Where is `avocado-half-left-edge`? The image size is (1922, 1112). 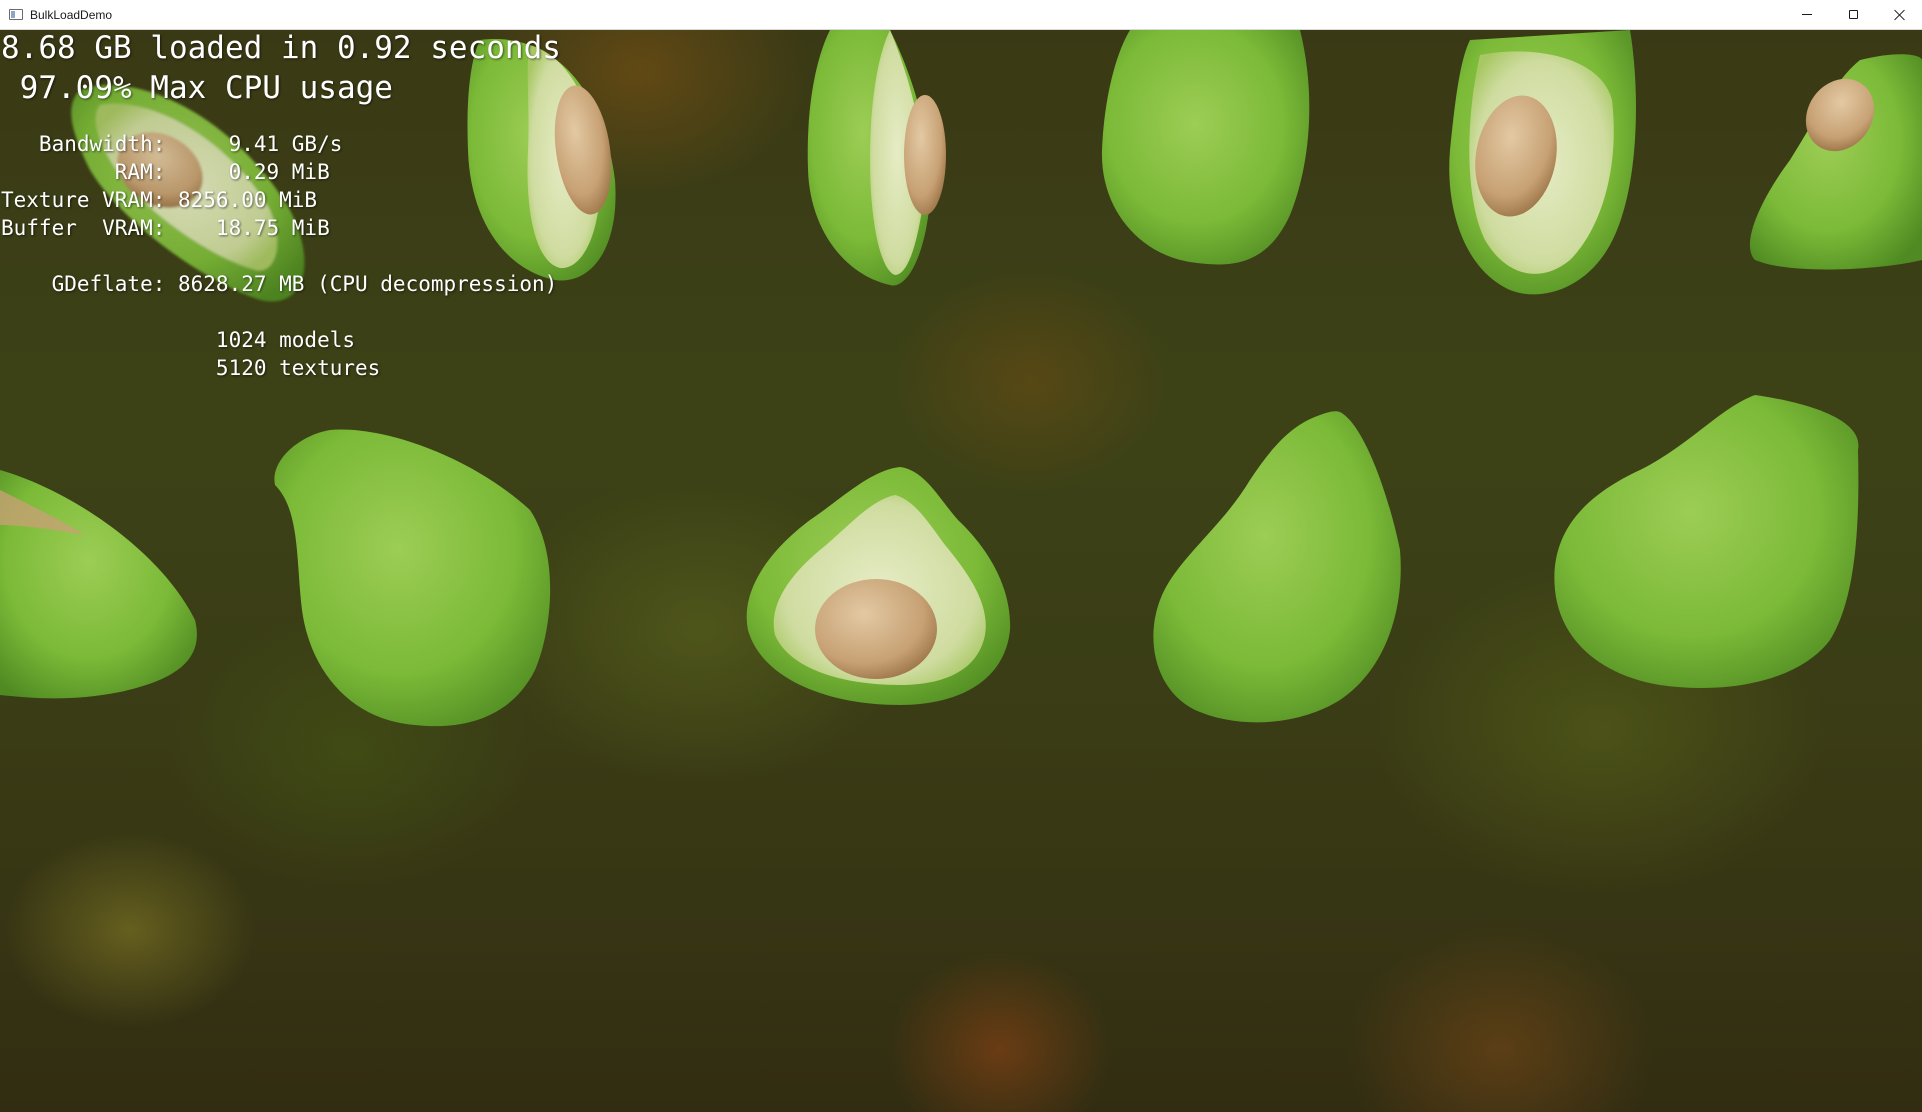
avocado-half-left-edge is located at coordinates (98, 584).